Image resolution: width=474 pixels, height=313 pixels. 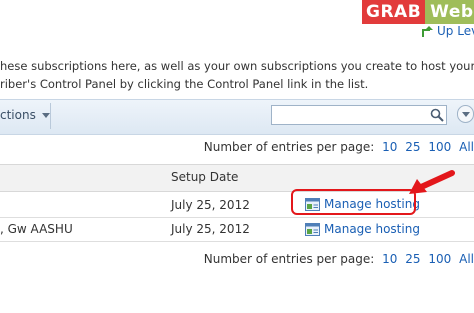 What do you see at coordinates (36, 229) in the screenshot?
I see `table-row-2-name: , Gw AASHU` at bounding box center [36, 229].